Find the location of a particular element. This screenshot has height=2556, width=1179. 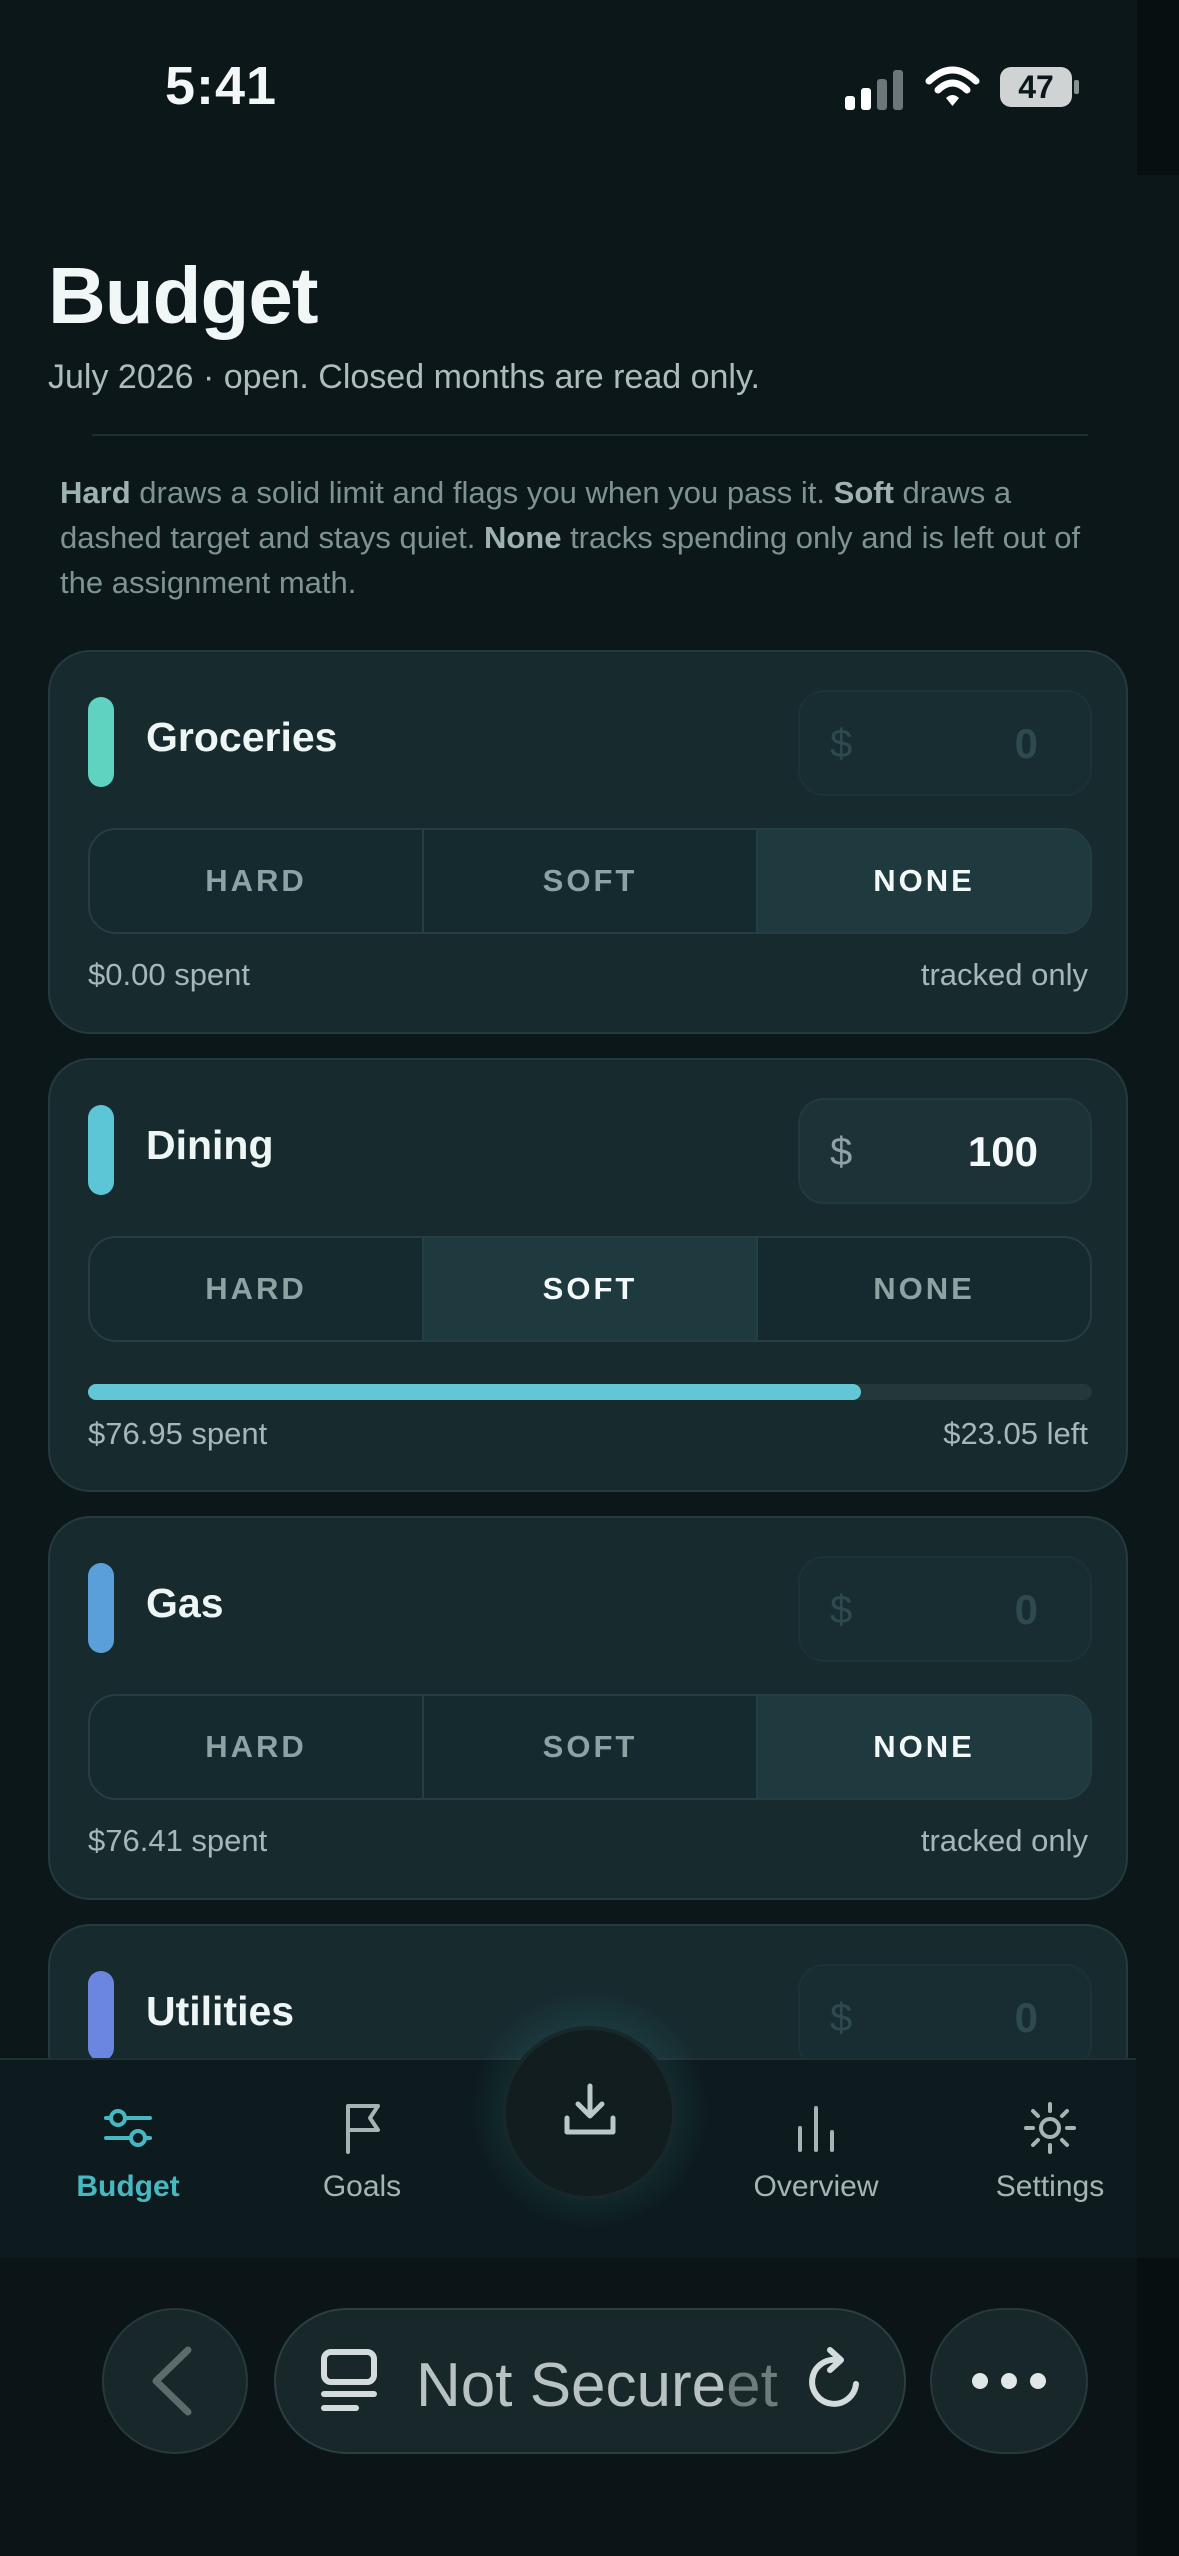

clock: 5:41 is located at coordinates (221, 86).